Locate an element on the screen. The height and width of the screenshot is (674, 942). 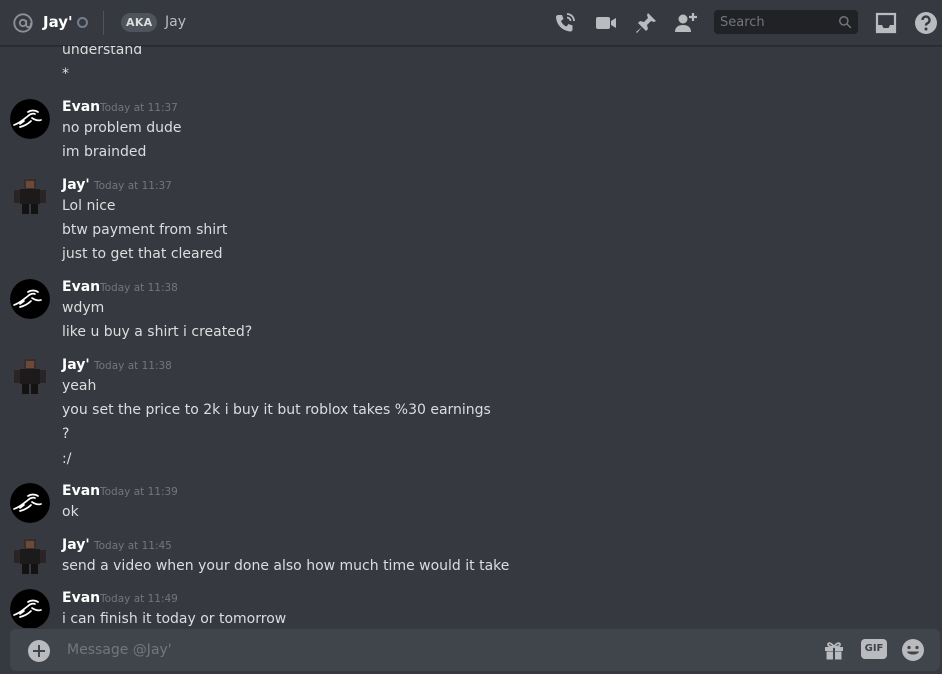
message-input is located at coordinates (367, 650).